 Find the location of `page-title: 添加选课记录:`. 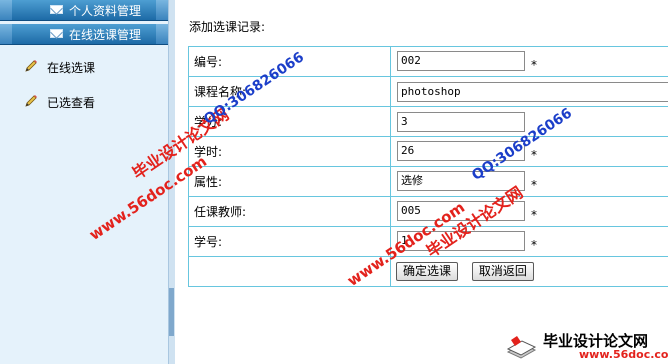

page-title: 添加选课记录: is located at coordinates (227, 27).